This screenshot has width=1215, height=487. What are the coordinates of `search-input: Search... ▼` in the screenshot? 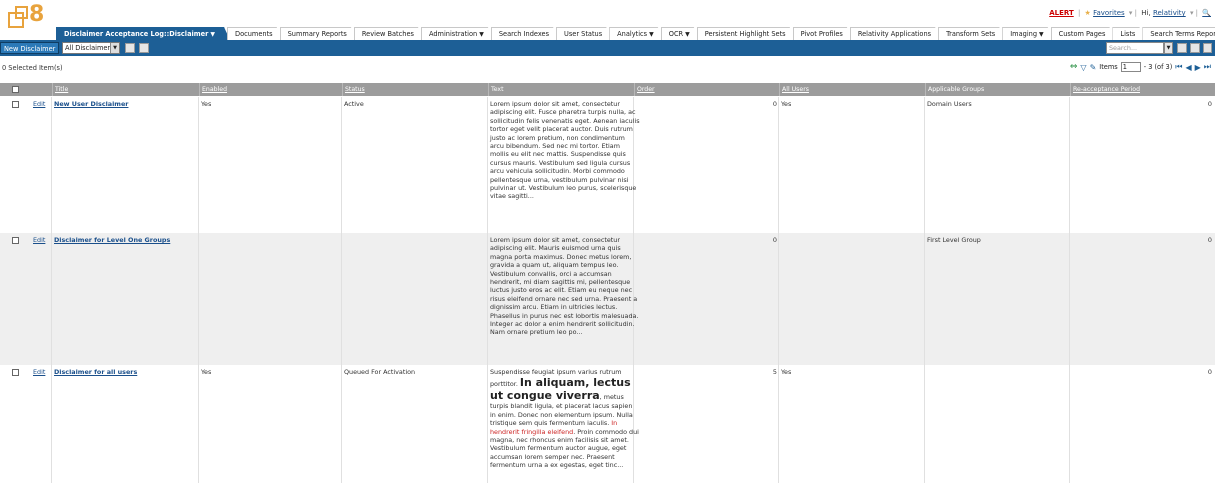 It's located at (1139, 48).